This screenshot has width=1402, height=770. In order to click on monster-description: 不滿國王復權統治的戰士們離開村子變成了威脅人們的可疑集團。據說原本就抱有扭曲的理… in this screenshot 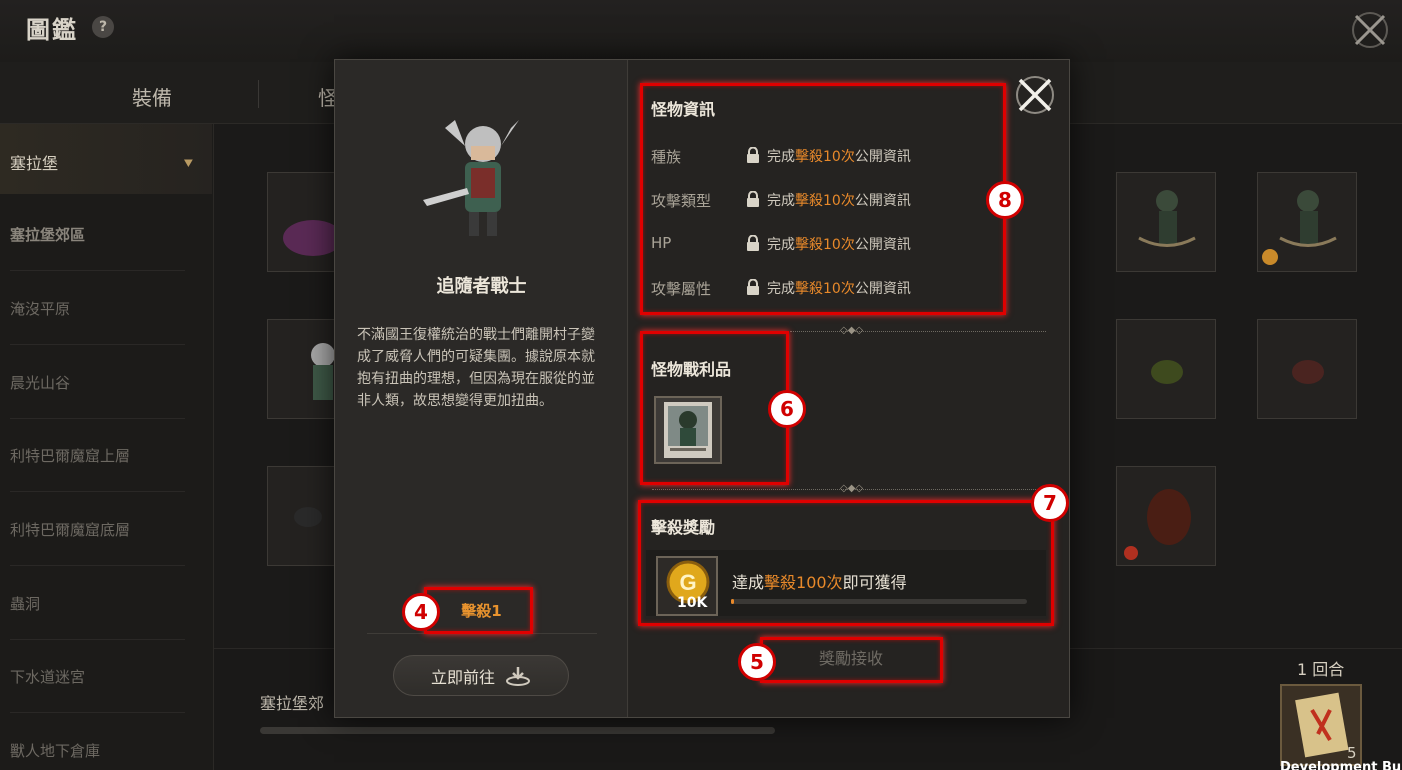, I will do `click(476, 368)`.